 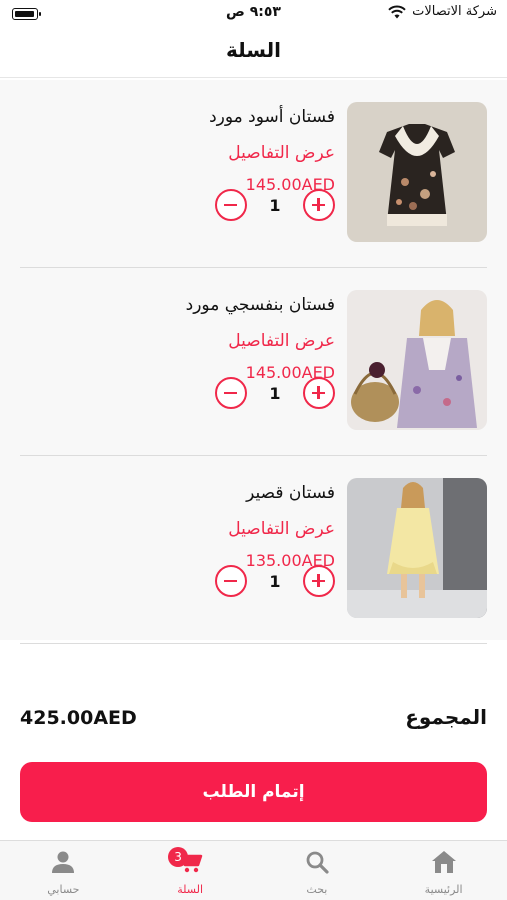 I want to click on checkout-button: إتمام الطلب, so click(x=253, y=792).